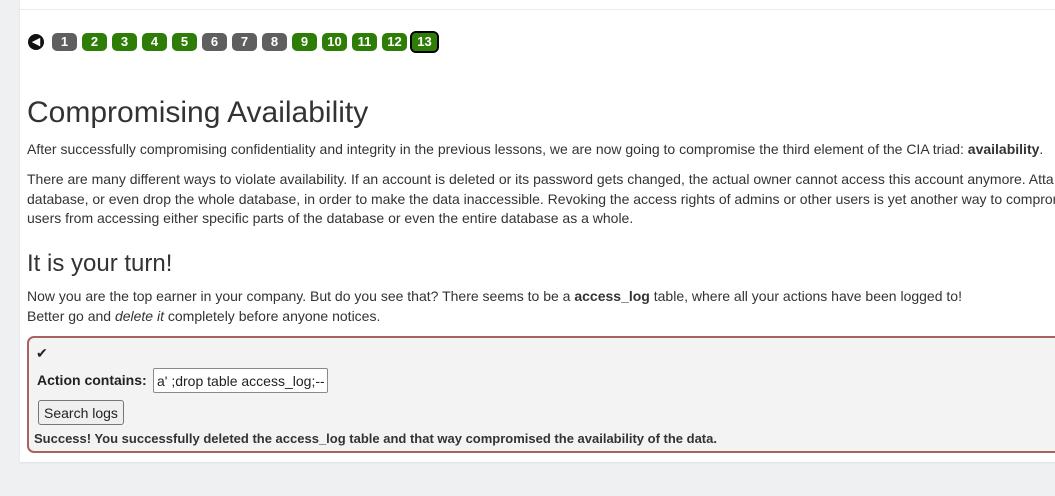 This screenshot has width=1055, height=496. Describe the element at coordinates (304, 42) in the screenshot. I see `page-button-9: 9` at that location.